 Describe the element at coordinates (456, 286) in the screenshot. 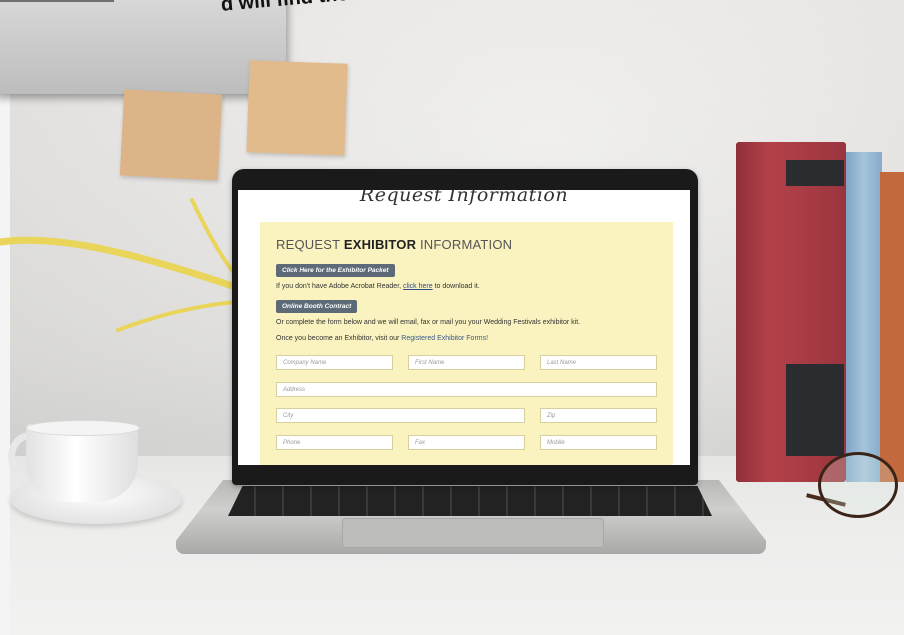

I see `acrobat-post: to download it.` at that location.